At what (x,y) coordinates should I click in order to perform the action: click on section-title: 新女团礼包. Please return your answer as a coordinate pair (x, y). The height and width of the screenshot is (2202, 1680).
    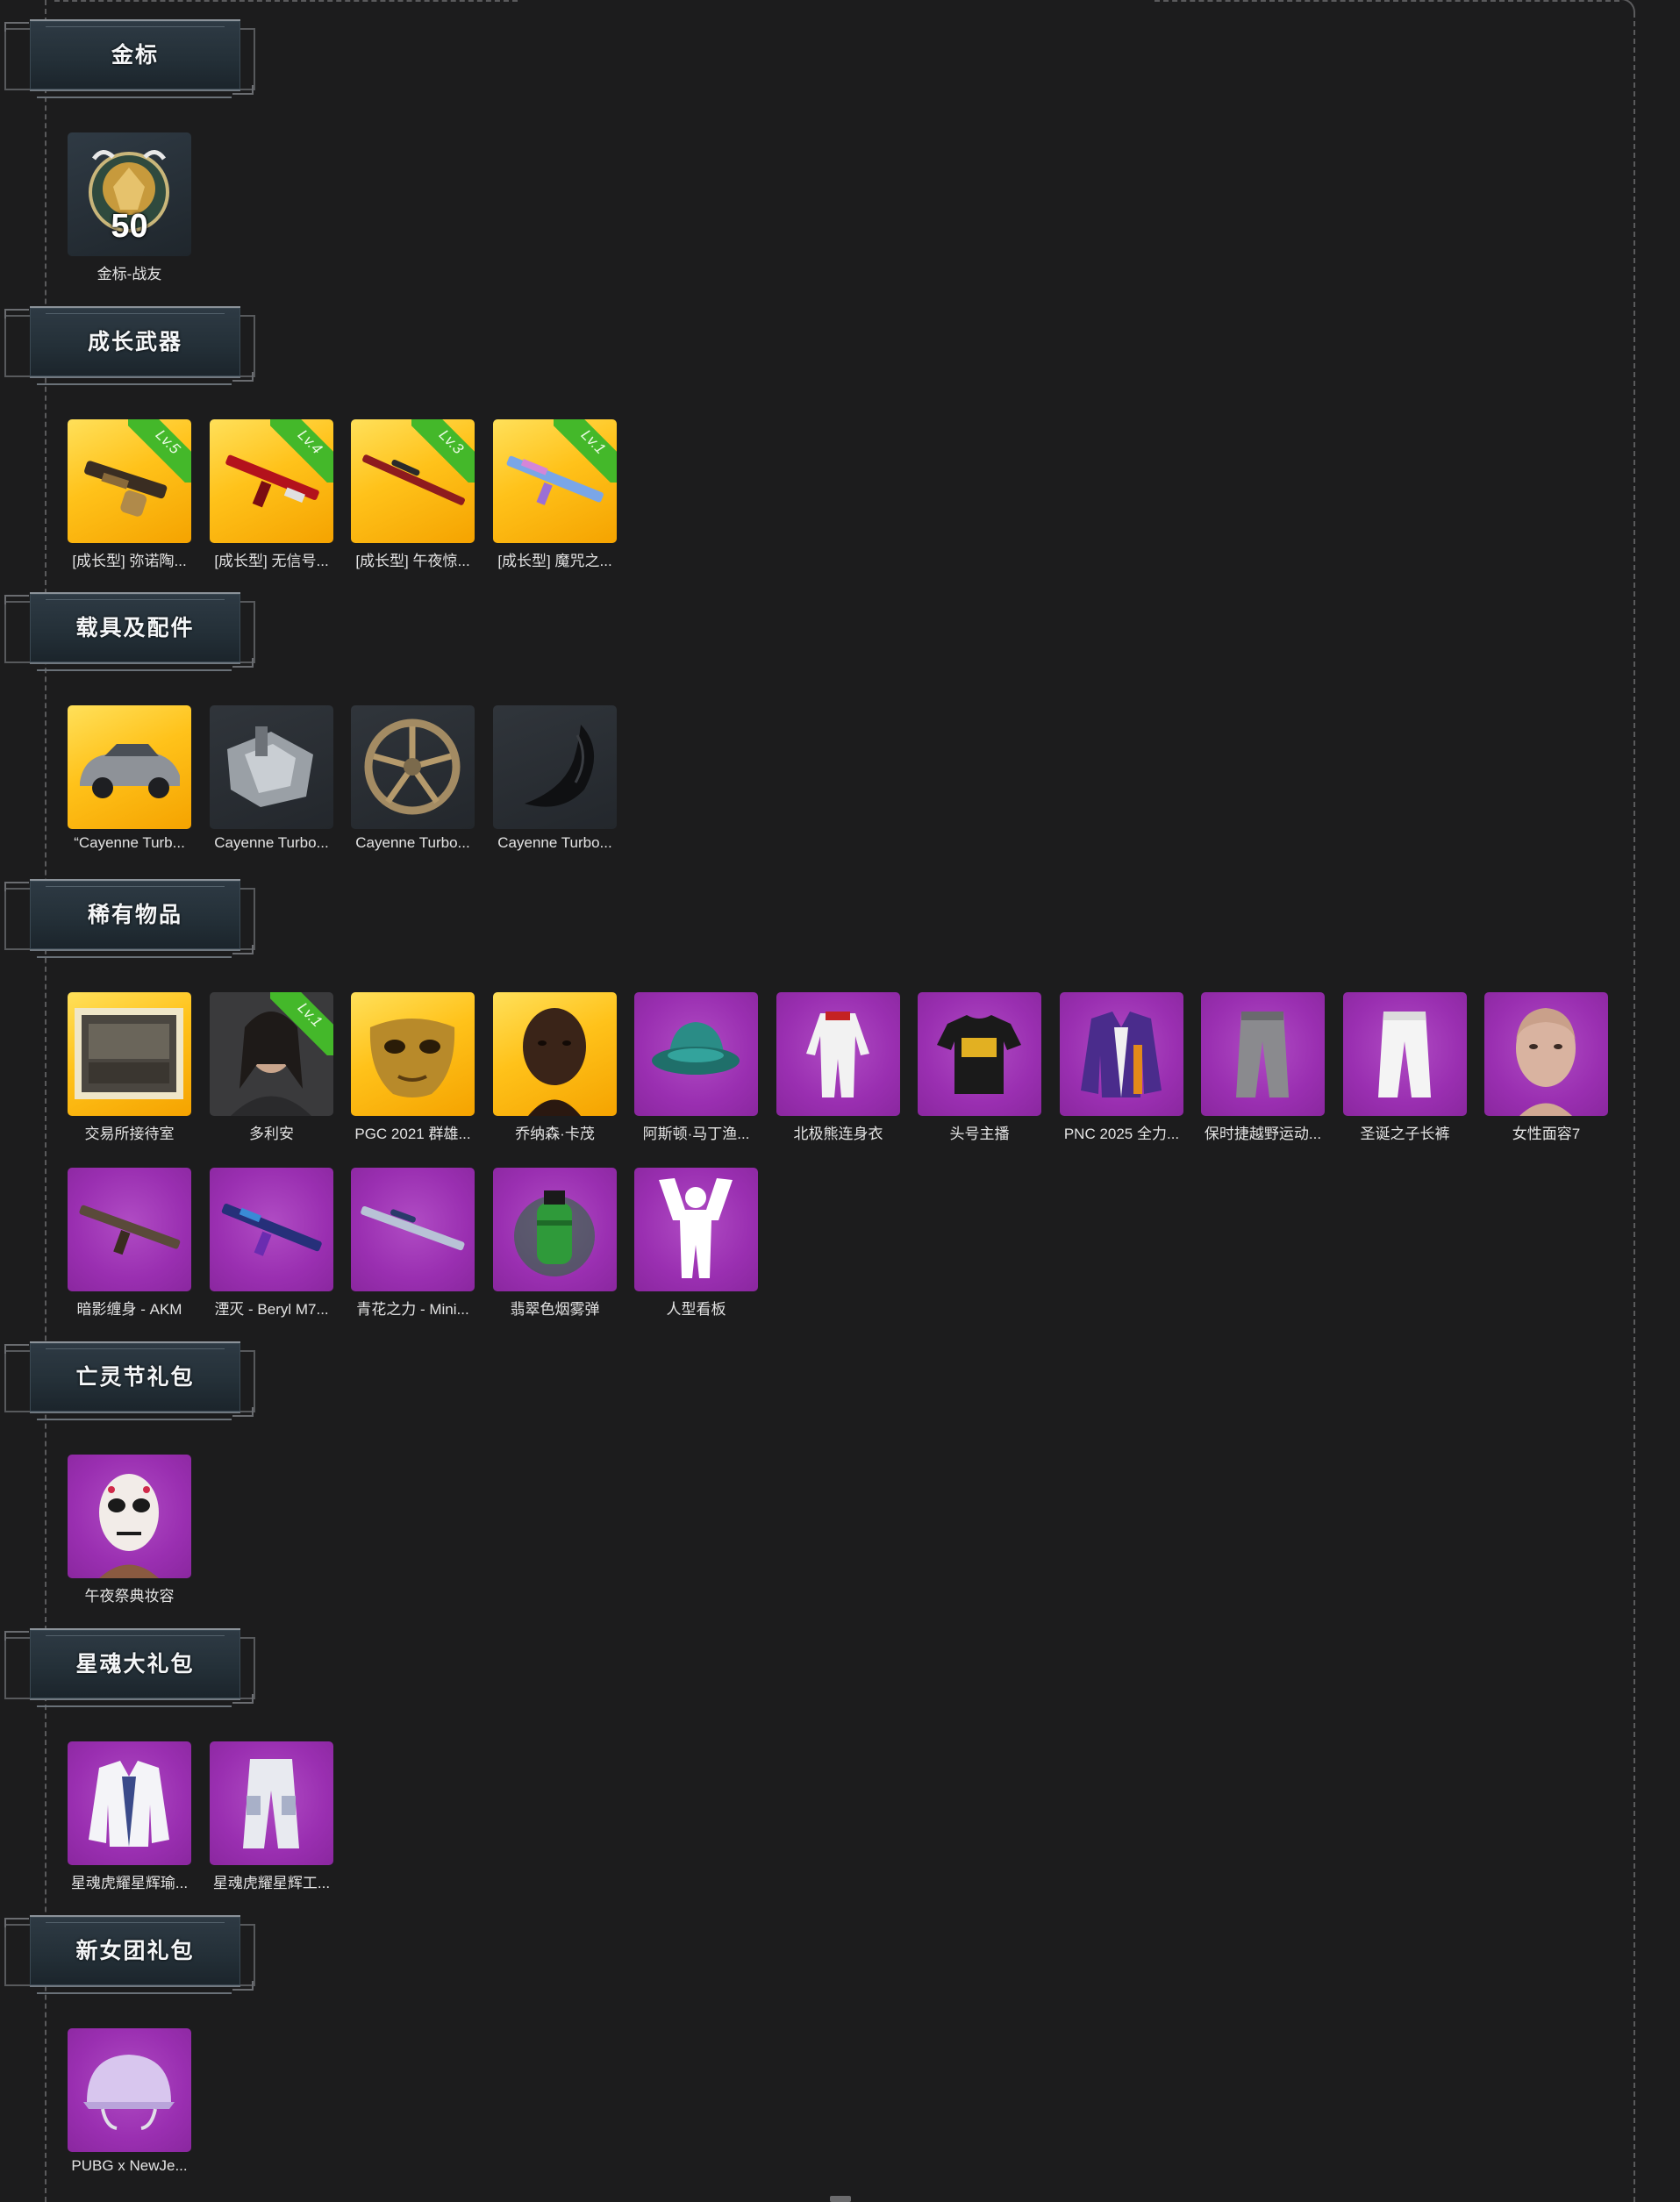
    Looking at the image, I should click on (135, 1951).